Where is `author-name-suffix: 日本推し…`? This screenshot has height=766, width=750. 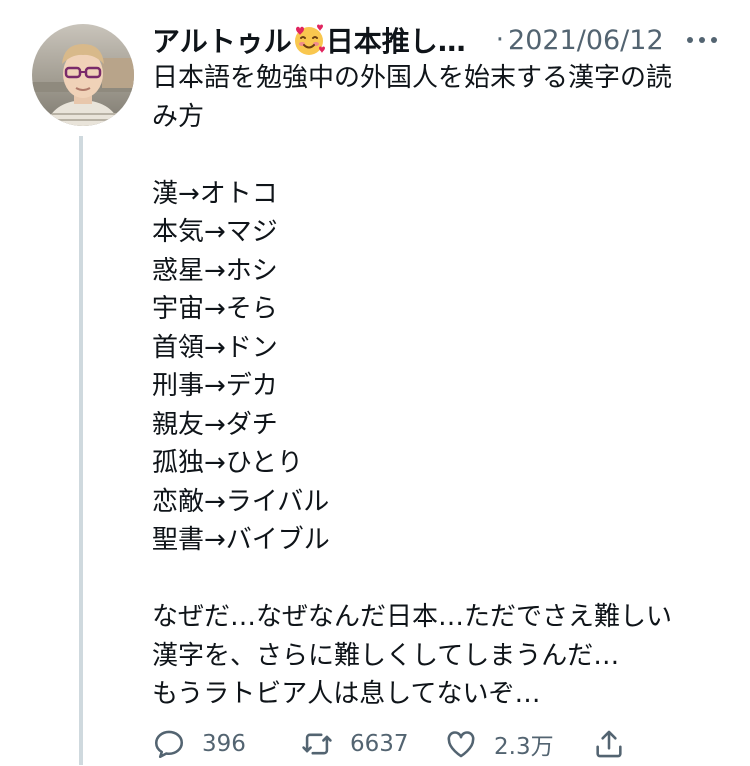
author-name-suffix: 日本推し… is located at coordinates (396, 40).